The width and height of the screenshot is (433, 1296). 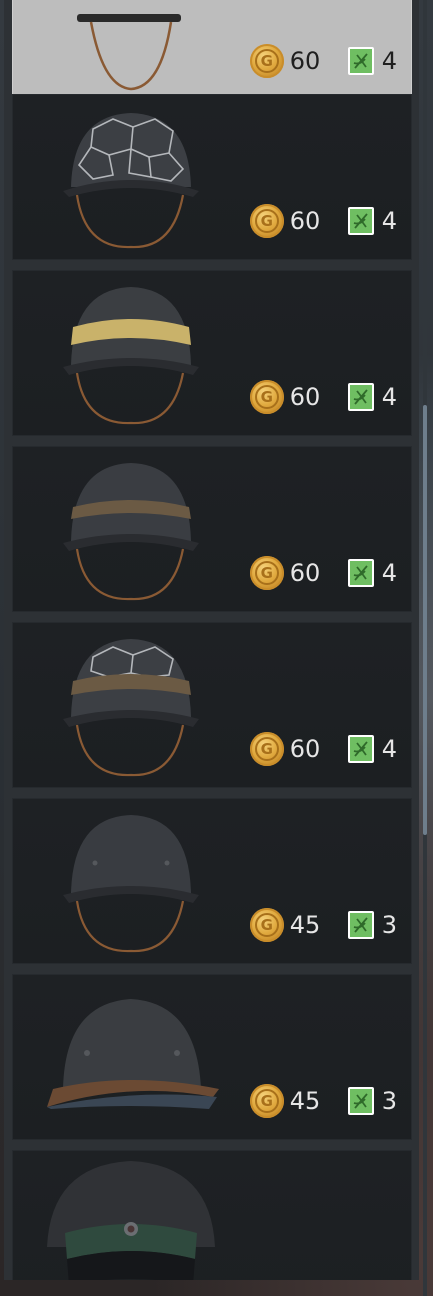 What do you see at coordinates (131, 1220) in the screenshot?
I see `cap-image` at bounding box center [131, 1220].